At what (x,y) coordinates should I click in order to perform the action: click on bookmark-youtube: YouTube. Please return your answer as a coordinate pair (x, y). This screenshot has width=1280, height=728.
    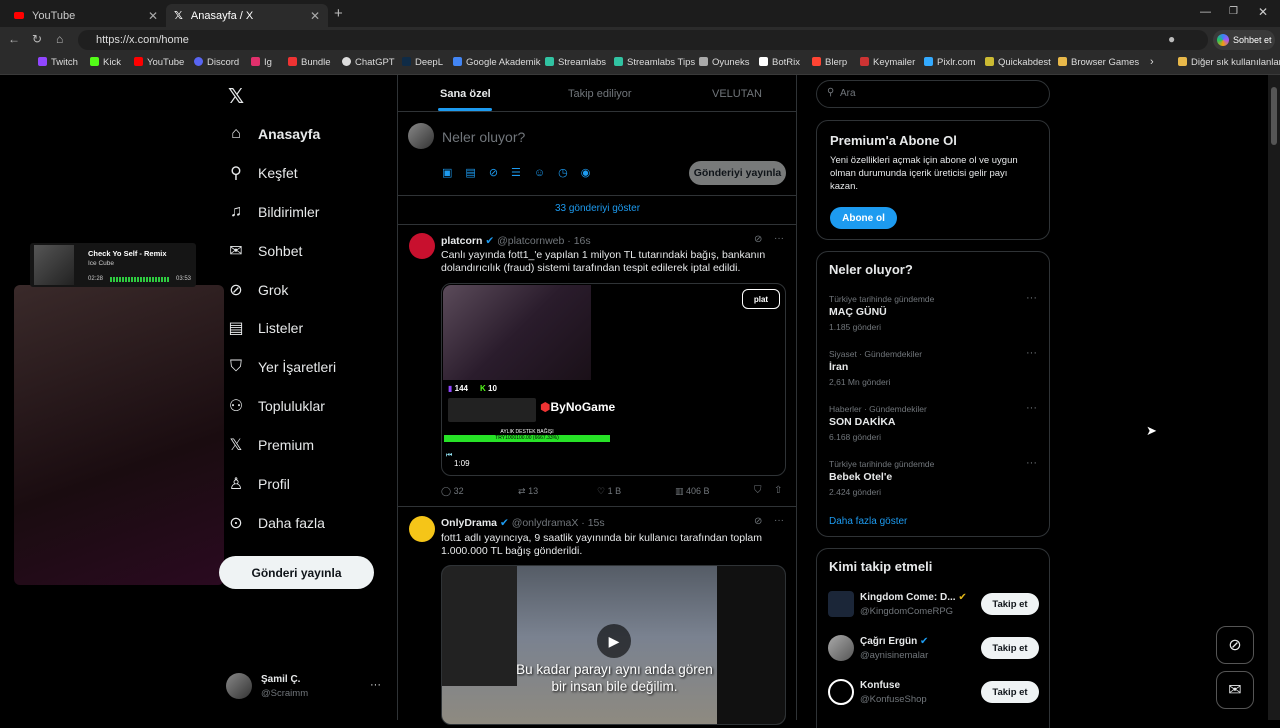
    Looking at the image, I should click on (159, 62).